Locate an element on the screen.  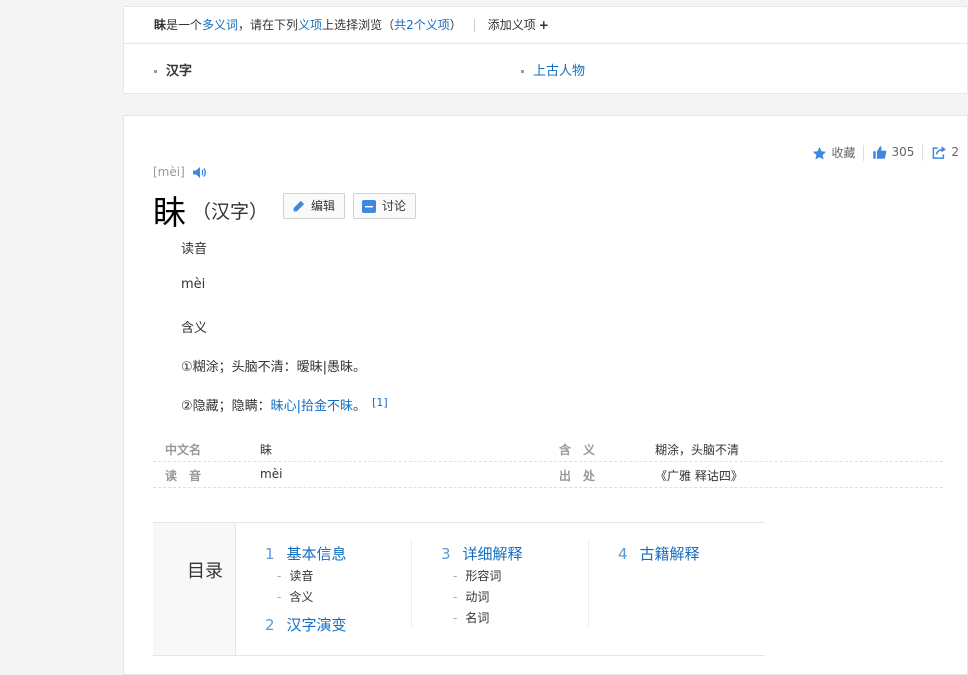
share-count: 2 is located at coordinates (955, 152).